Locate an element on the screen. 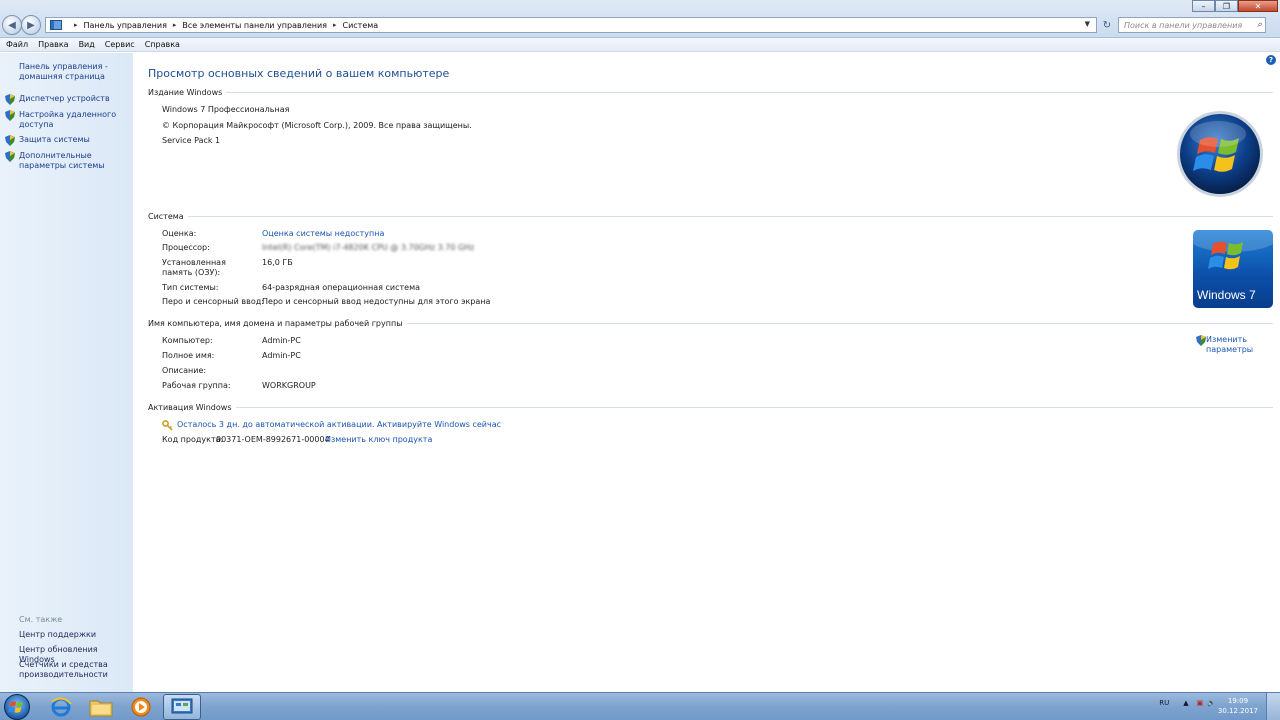 The width and height of the screenshot is (1280, 720). section-title: Система is located at coordinates (166, 216).